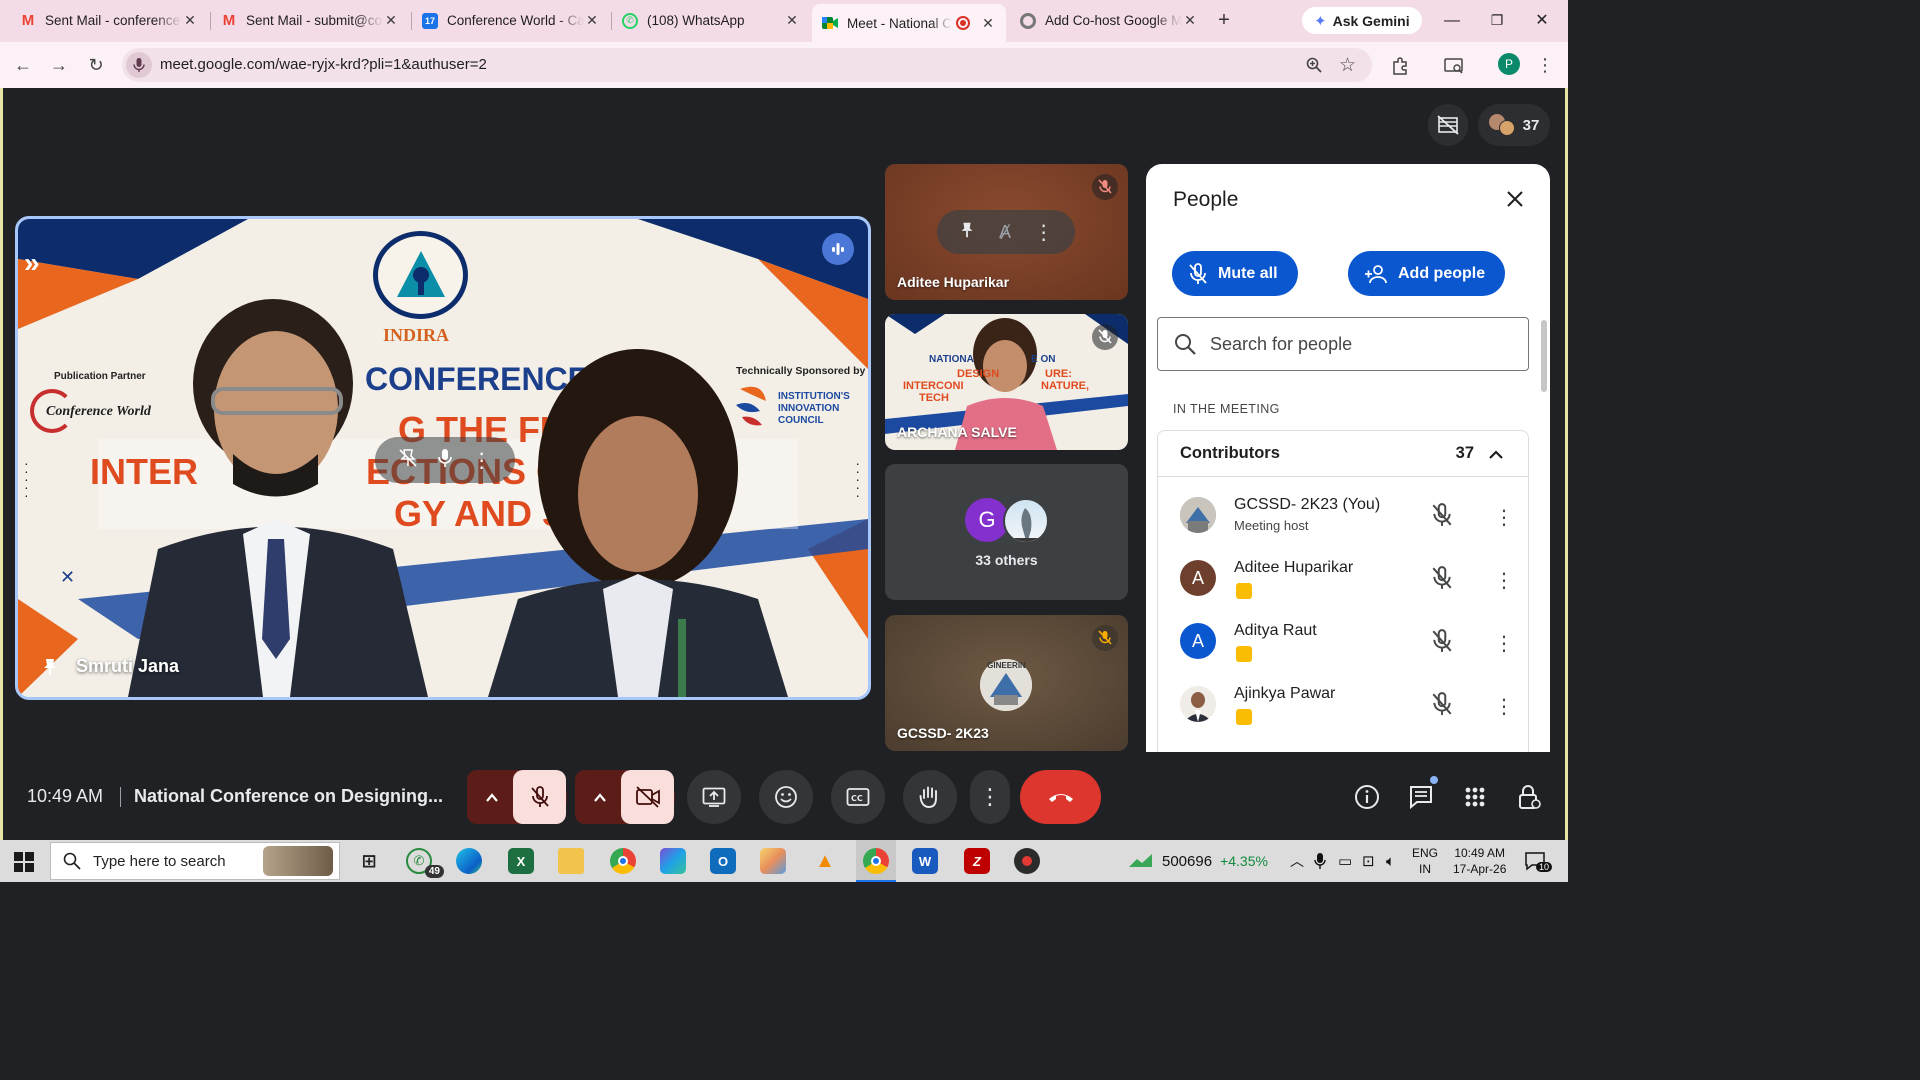 This screenshot has height=1080, width=1920. I want to click on pin-icon, so click(967, 232).